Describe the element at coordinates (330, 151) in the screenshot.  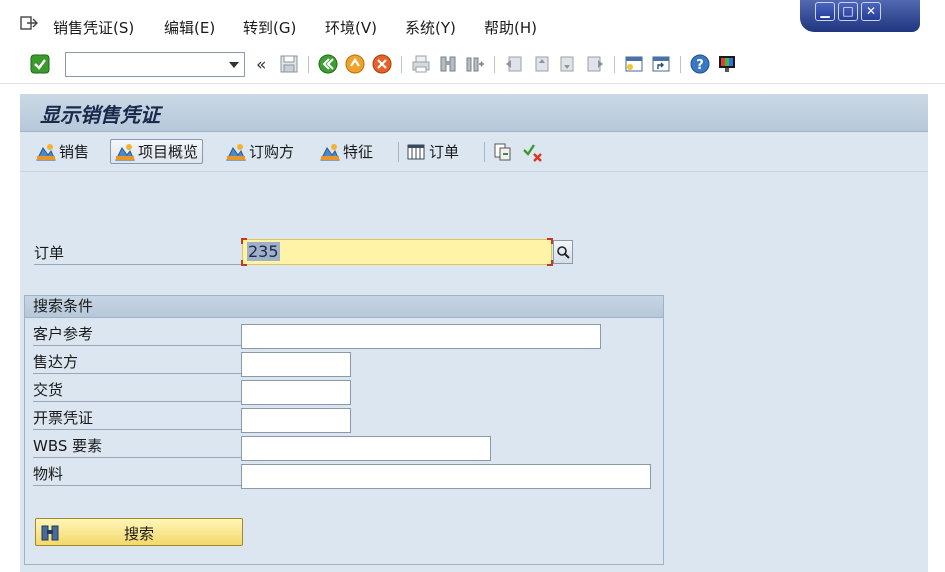
I see `characteristics-icon` at that location.